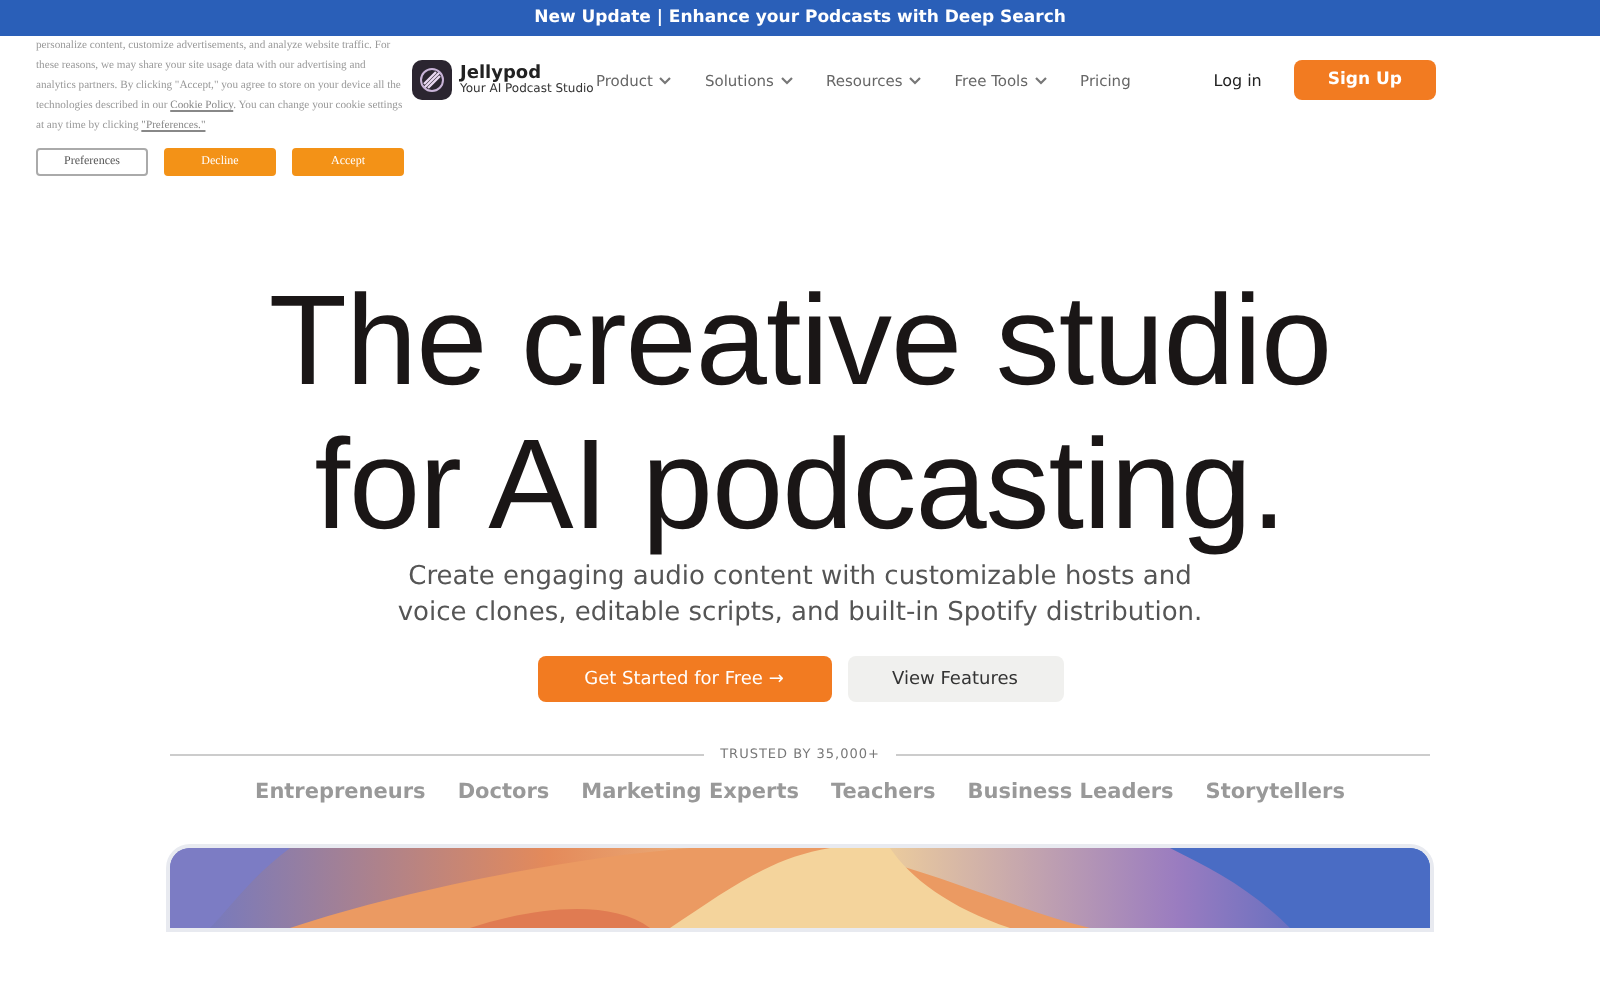  What do you see at coordinates (1070, 792) in the screenshot?
I see `audience-label: Business Leaders` at bounding box center [1070, 792].